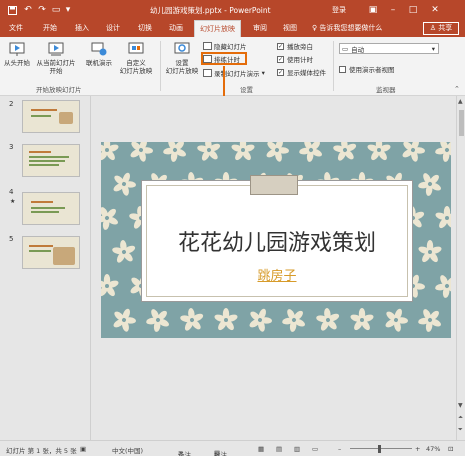  Describe the element at coordinates (17, 49) in the screenshot. I see `slideshow-start-icon` at that location.